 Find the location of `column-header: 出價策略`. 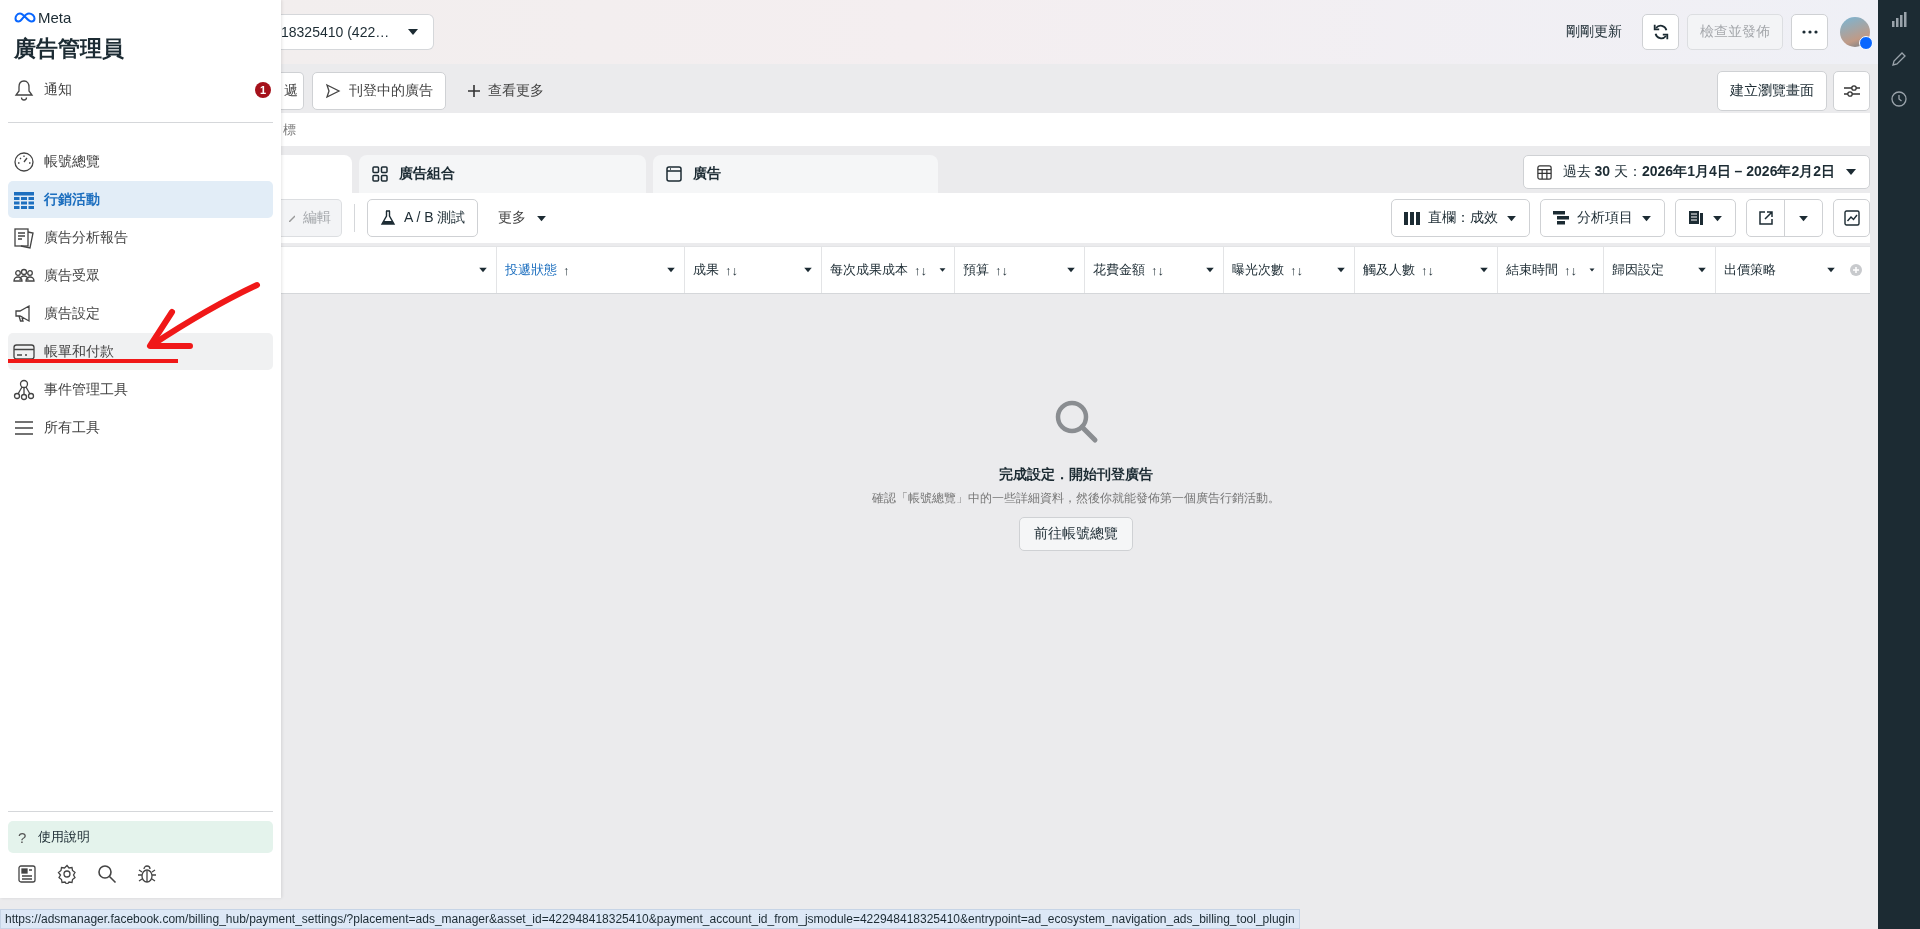

column-header: 出價策略 is located at coordinates (1793, 270).